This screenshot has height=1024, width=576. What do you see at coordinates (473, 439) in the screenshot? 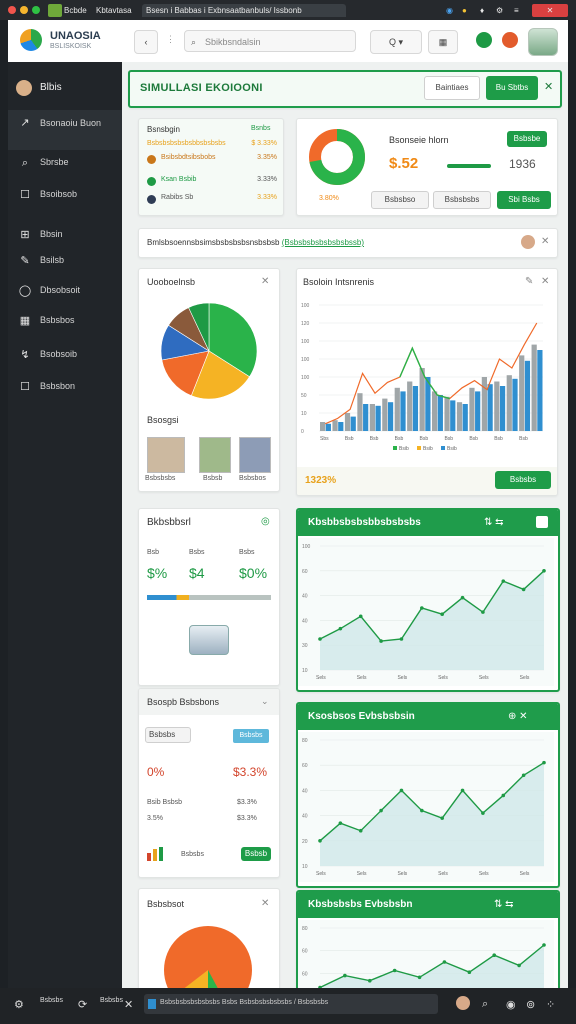
I see `x-tick-label: Bsb` at bounding box center [473, 439].